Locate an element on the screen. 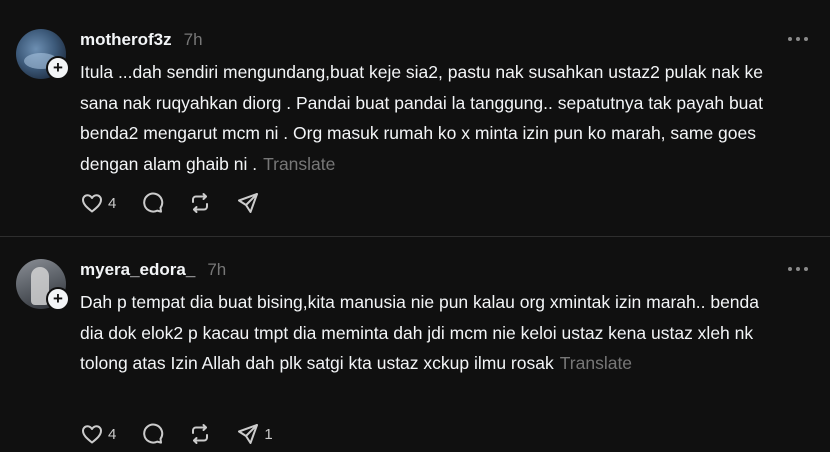 The height and width of the screenshot is (452, 830). share-count: 1 is located at coordinates (268, 434).